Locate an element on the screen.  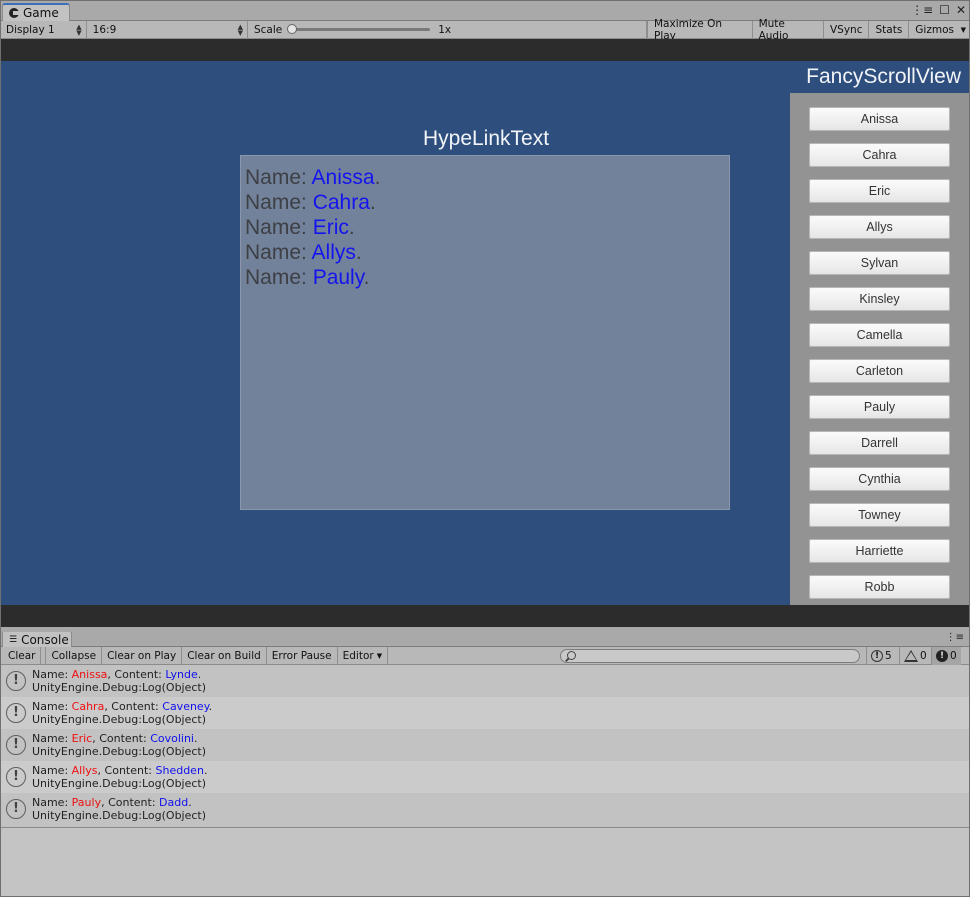
fancy-item-button: Sylvan is located at coordinates (879, 263).